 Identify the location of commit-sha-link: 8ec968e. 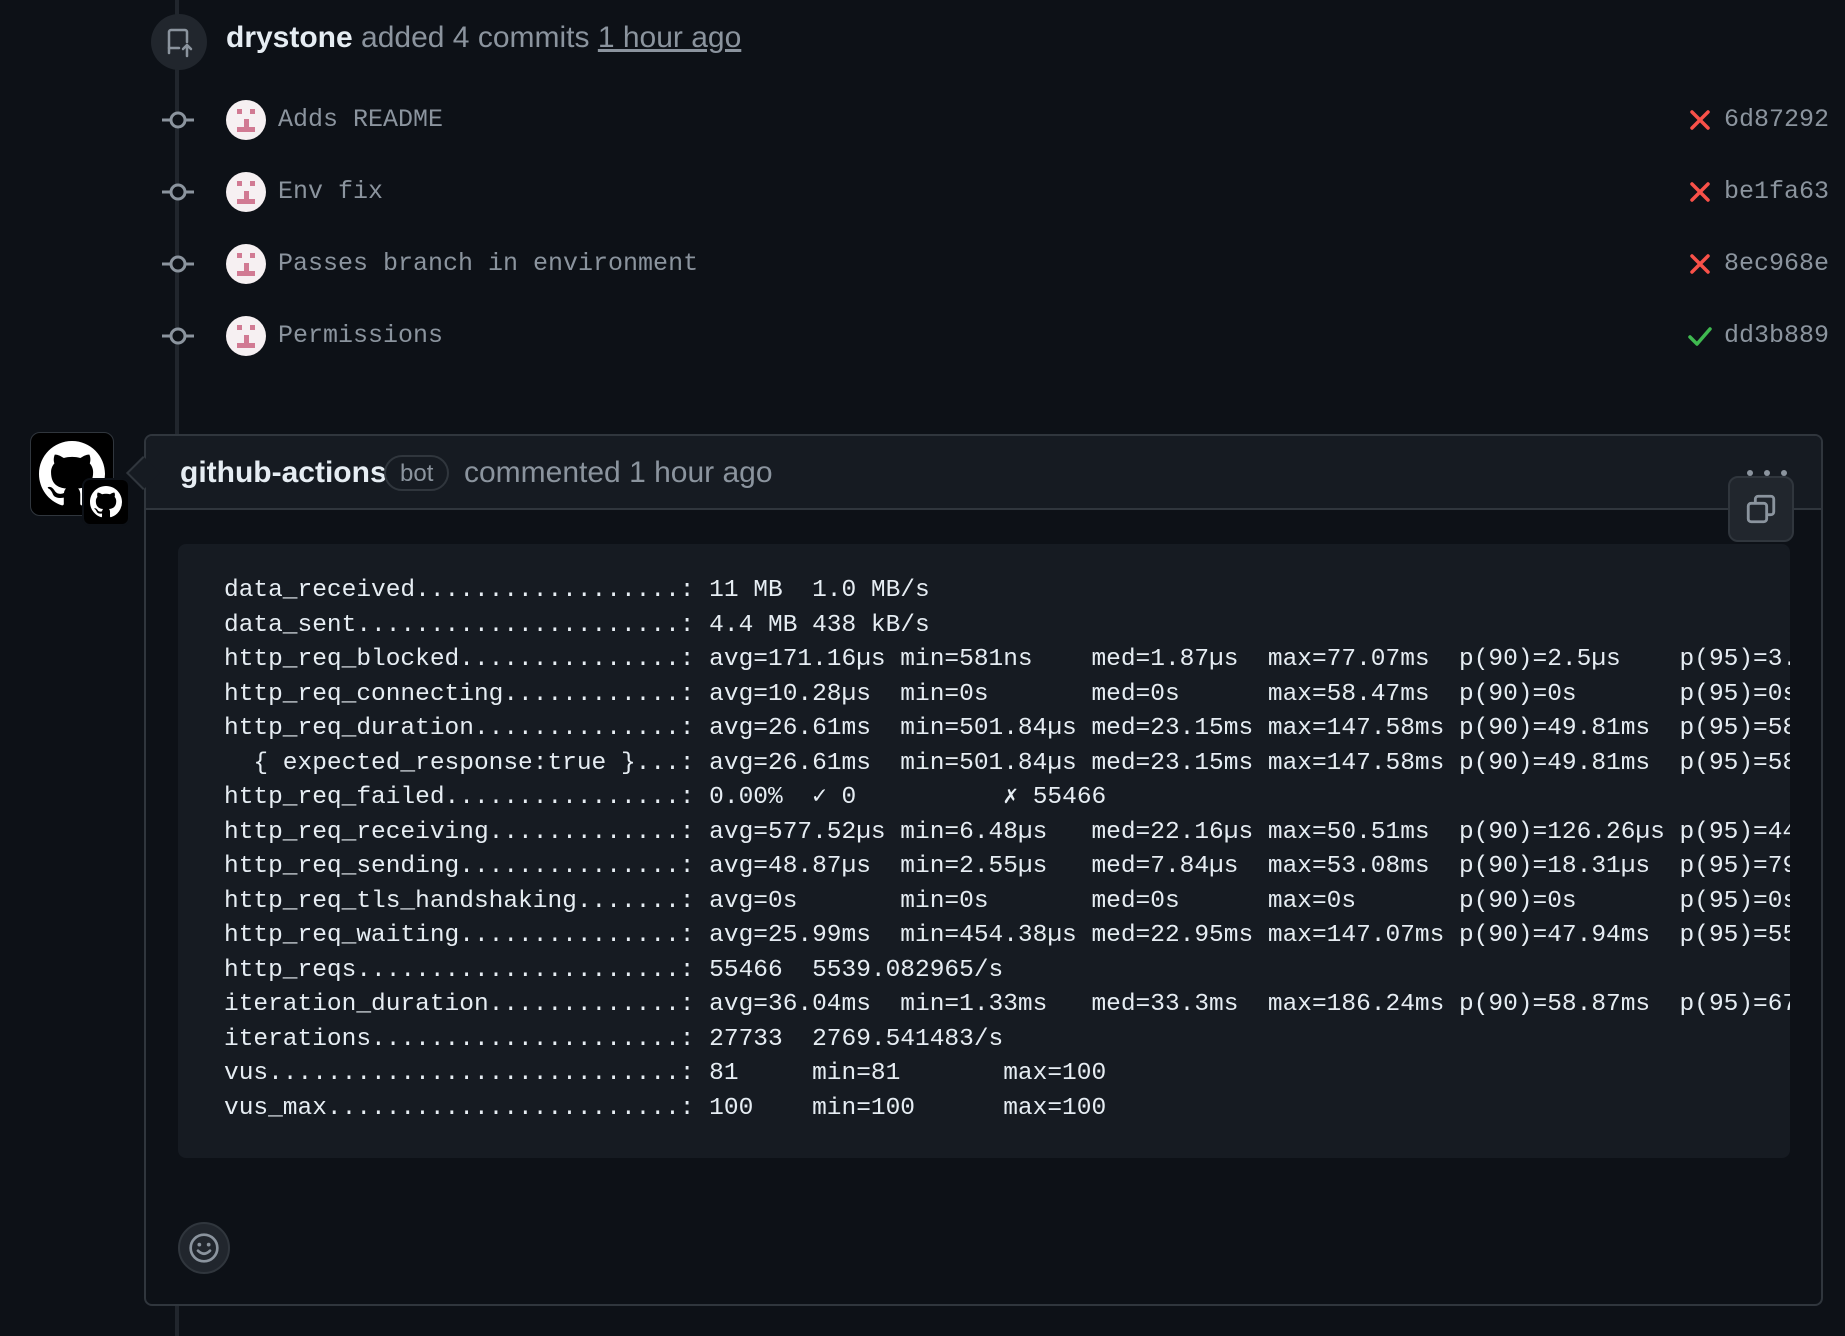
(1776, 264).